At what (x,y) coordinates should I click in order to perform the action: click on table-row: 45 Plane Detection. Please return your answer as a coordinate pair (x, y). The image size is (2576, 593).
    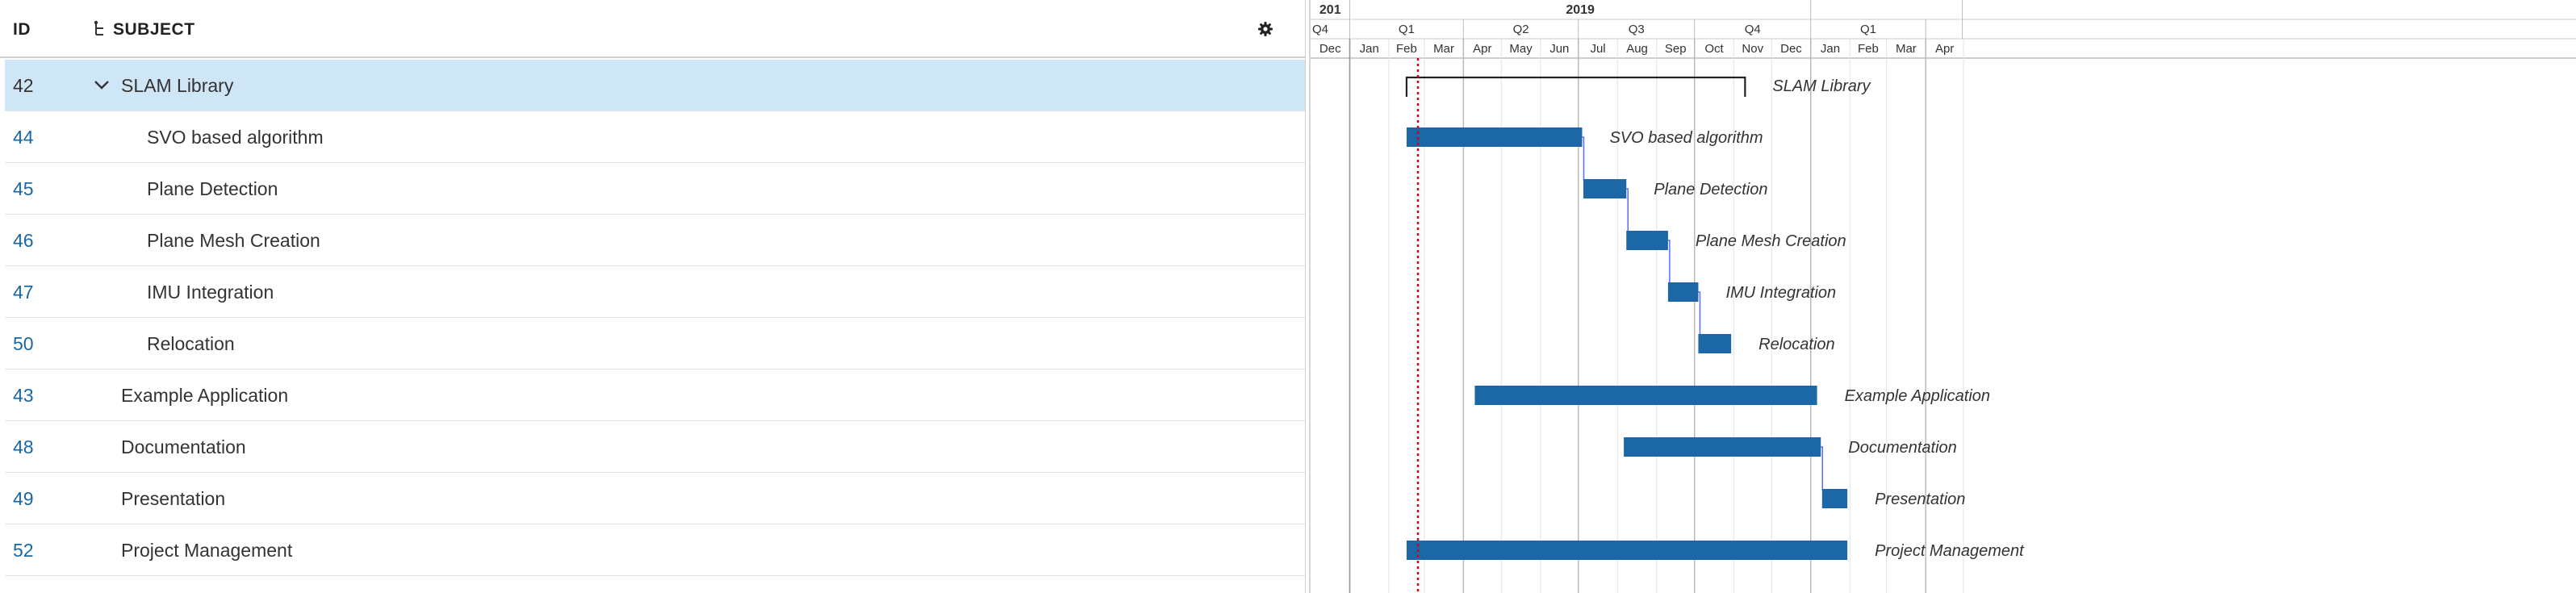
    Looking at the image, I should click on (655, 189).